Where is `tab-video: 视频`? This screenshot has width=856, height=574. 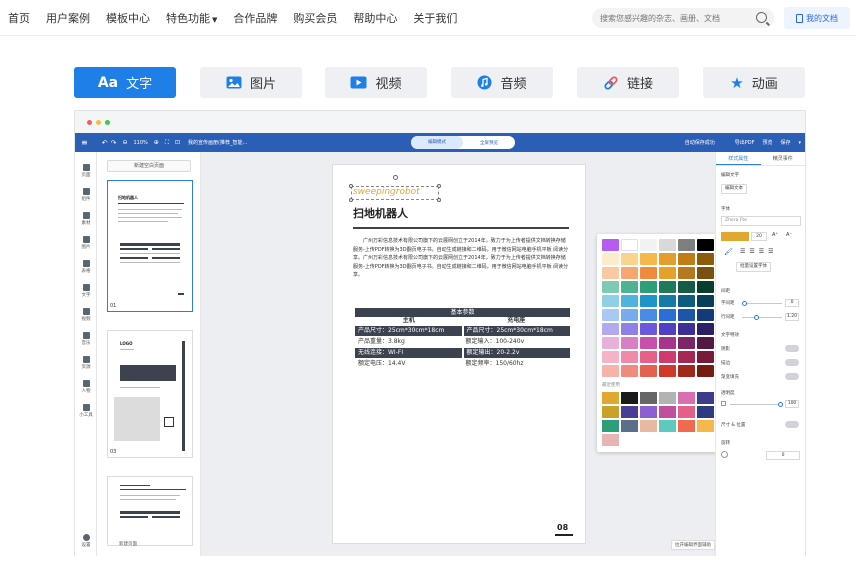
tab-video: 视频 is located at coordinates (376, 82).